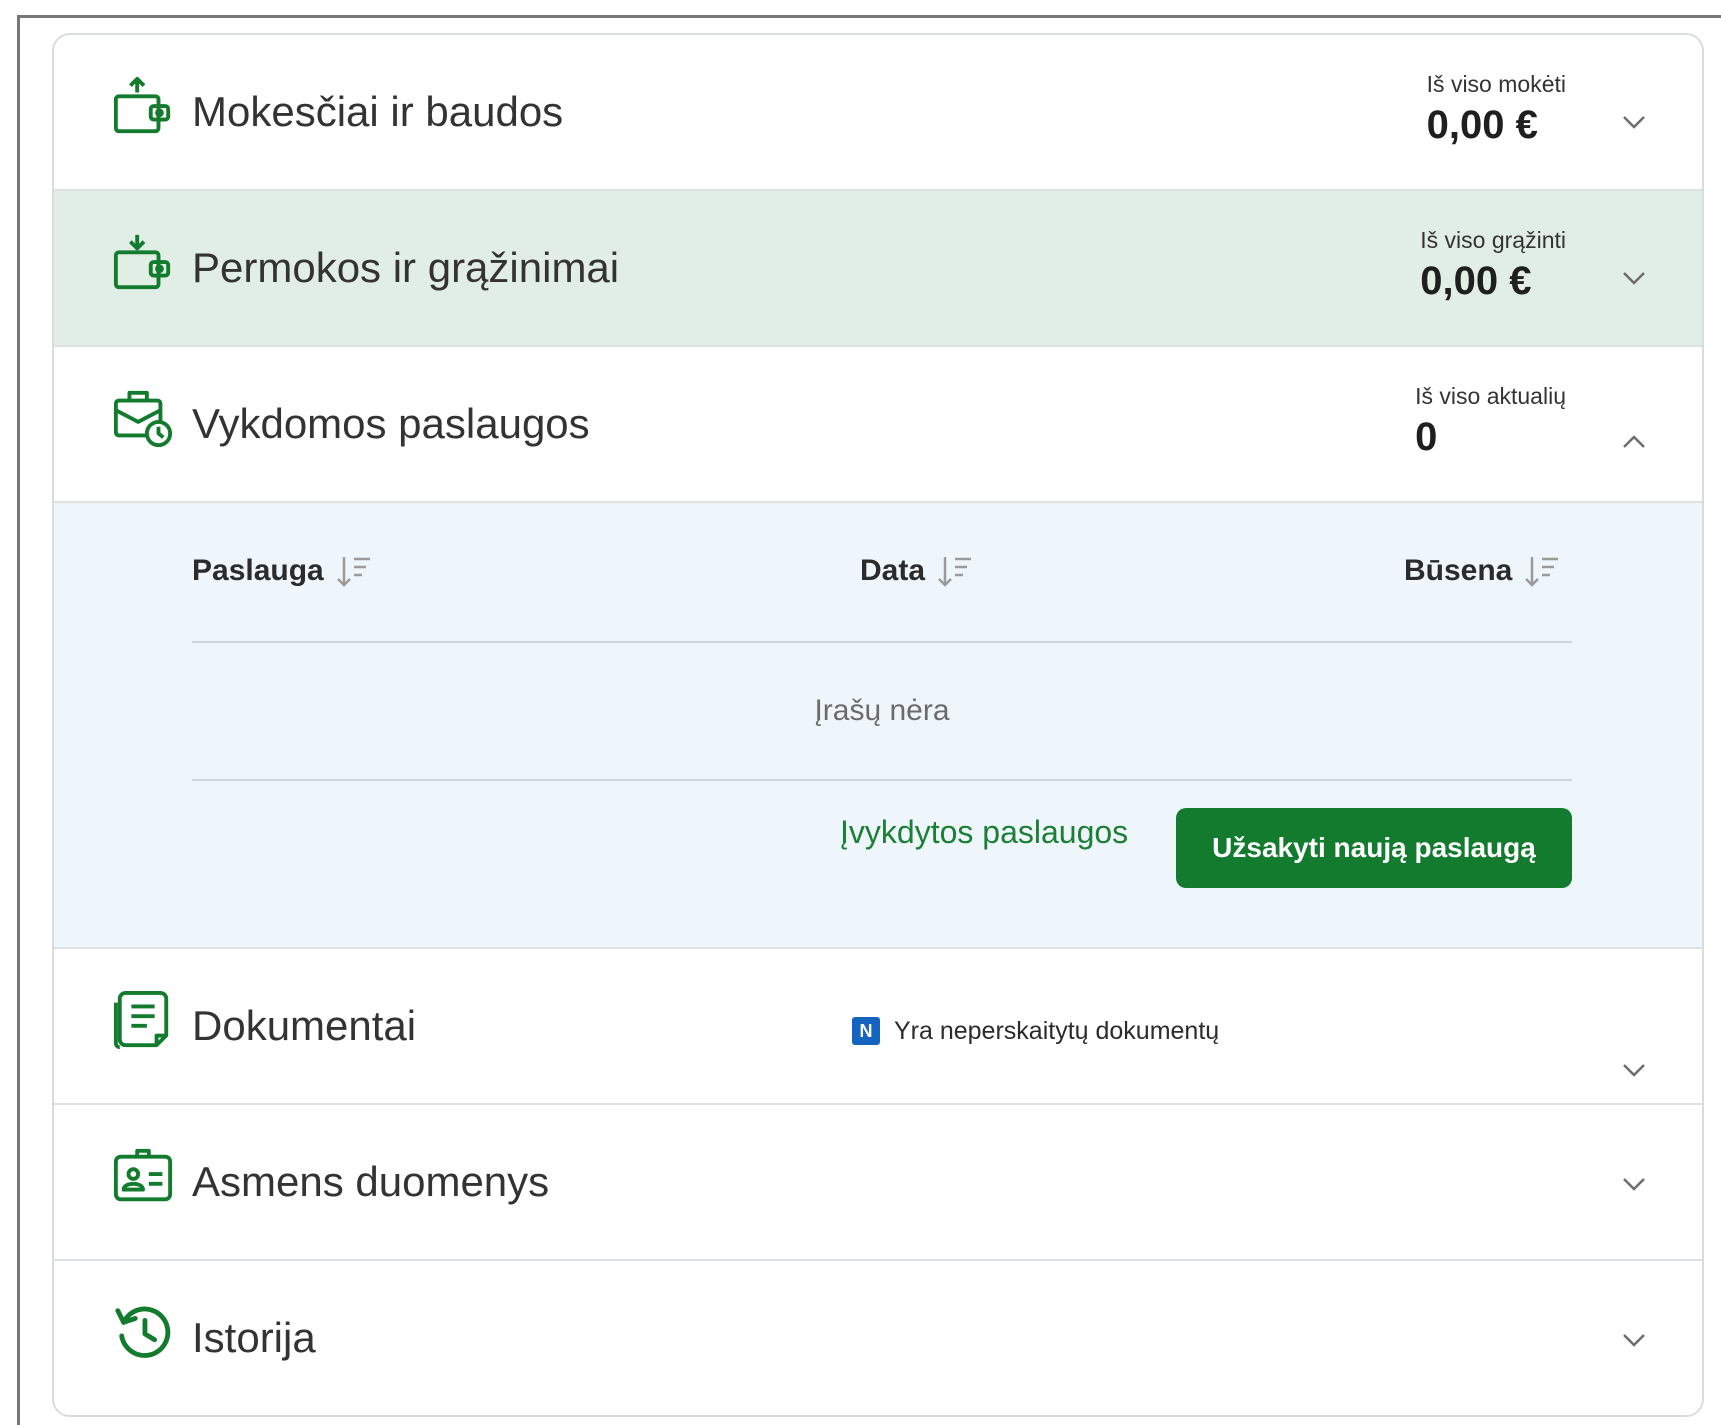 The width and height of the screenshot is (1721, 1425). I want to click on history-icon, so click(143, 1332).